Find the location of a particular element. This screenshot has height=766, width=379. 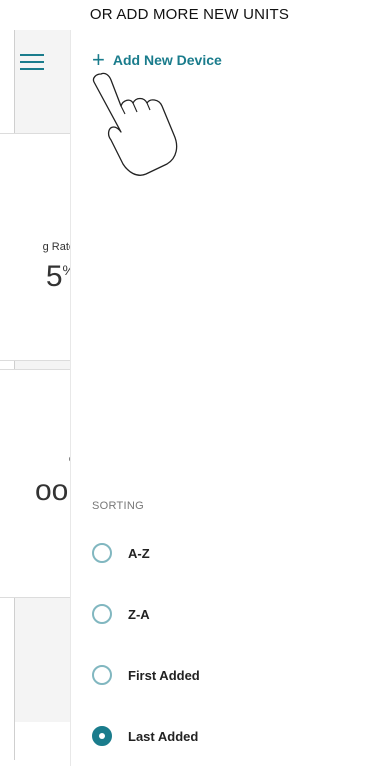

caption-text: OR ADD MORE NEW UNITS is located at coordinates (189, 14).